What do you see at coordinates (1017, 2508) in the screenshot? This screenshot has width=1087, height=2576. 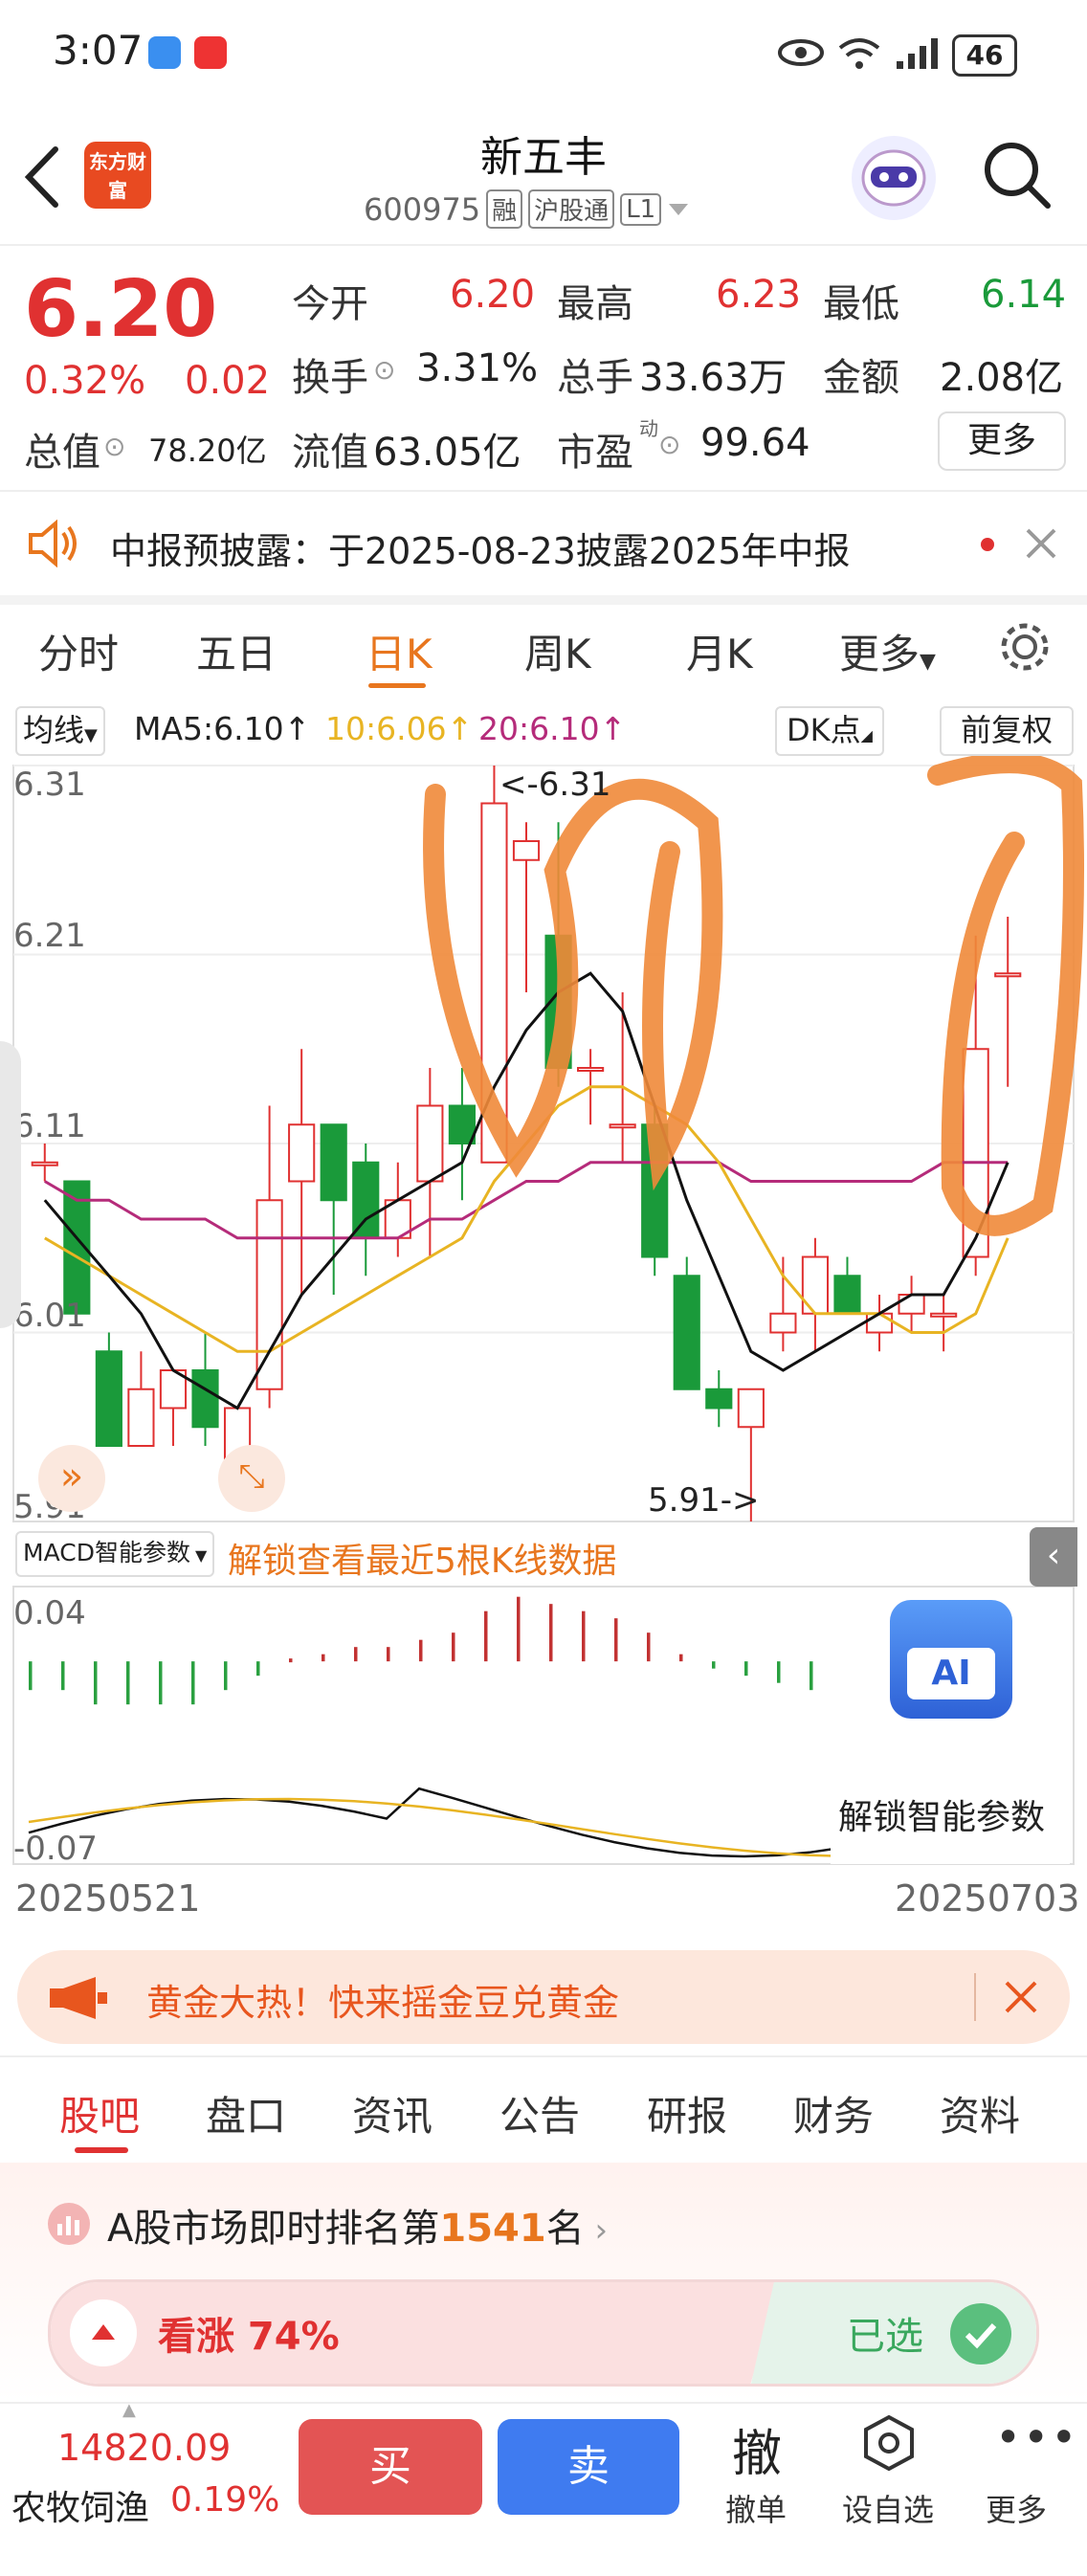 I see `more-label: 更多` at bounding box center [1017, 2508].